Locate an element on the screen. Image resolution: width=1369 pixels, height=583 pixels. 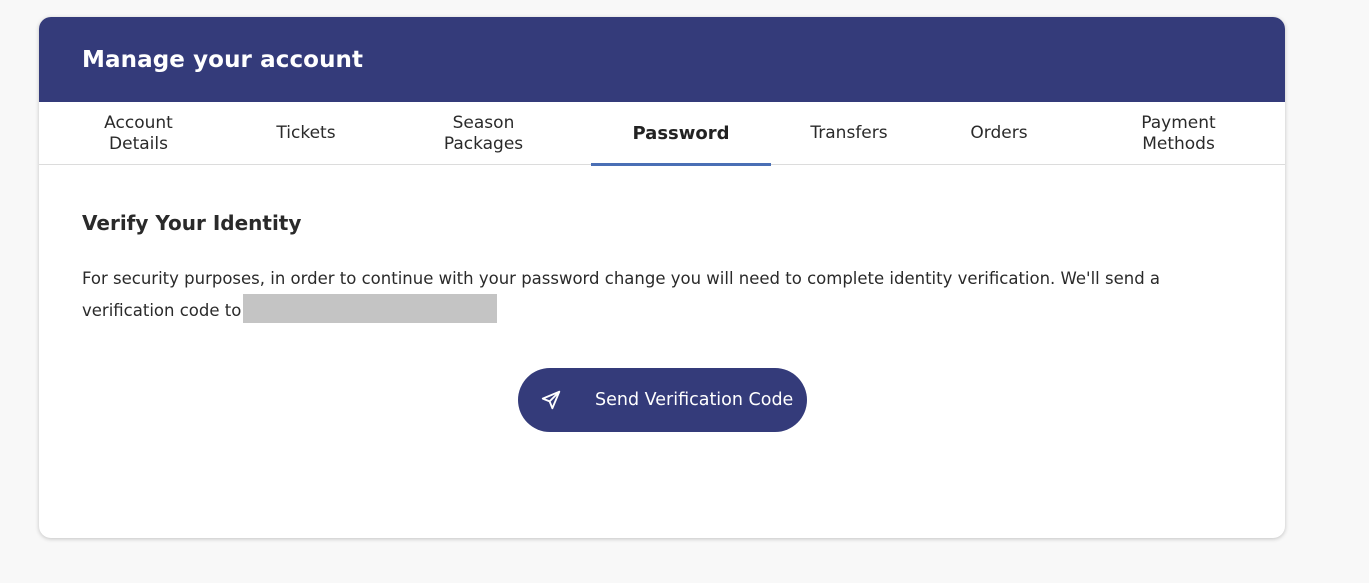
tab-label: Orders is located at coordinates (999, 133).